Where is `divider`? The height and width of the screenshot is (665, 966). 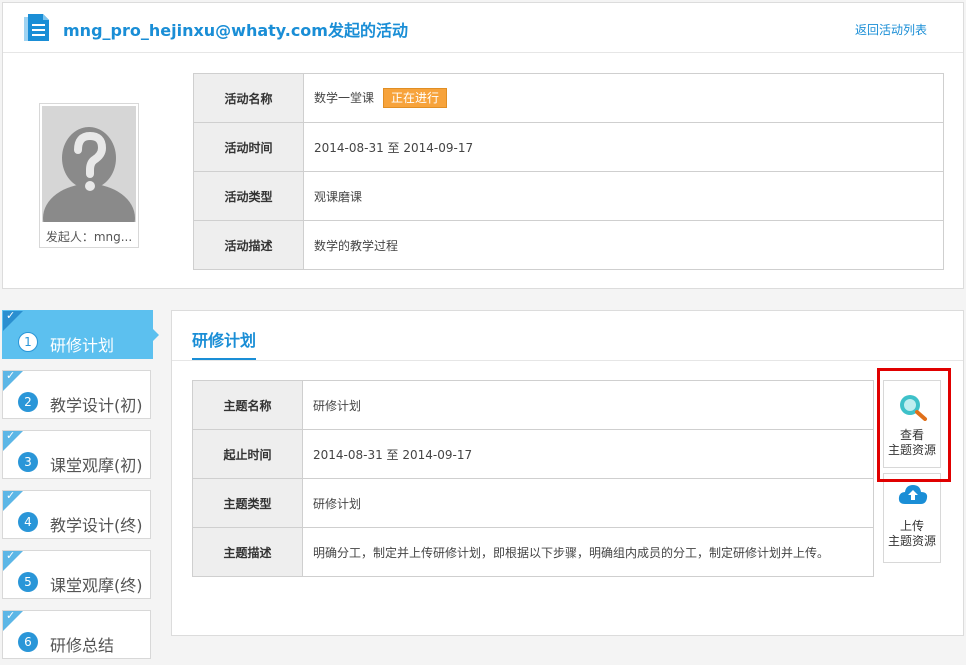
divider is located at coordinates (567, 360).